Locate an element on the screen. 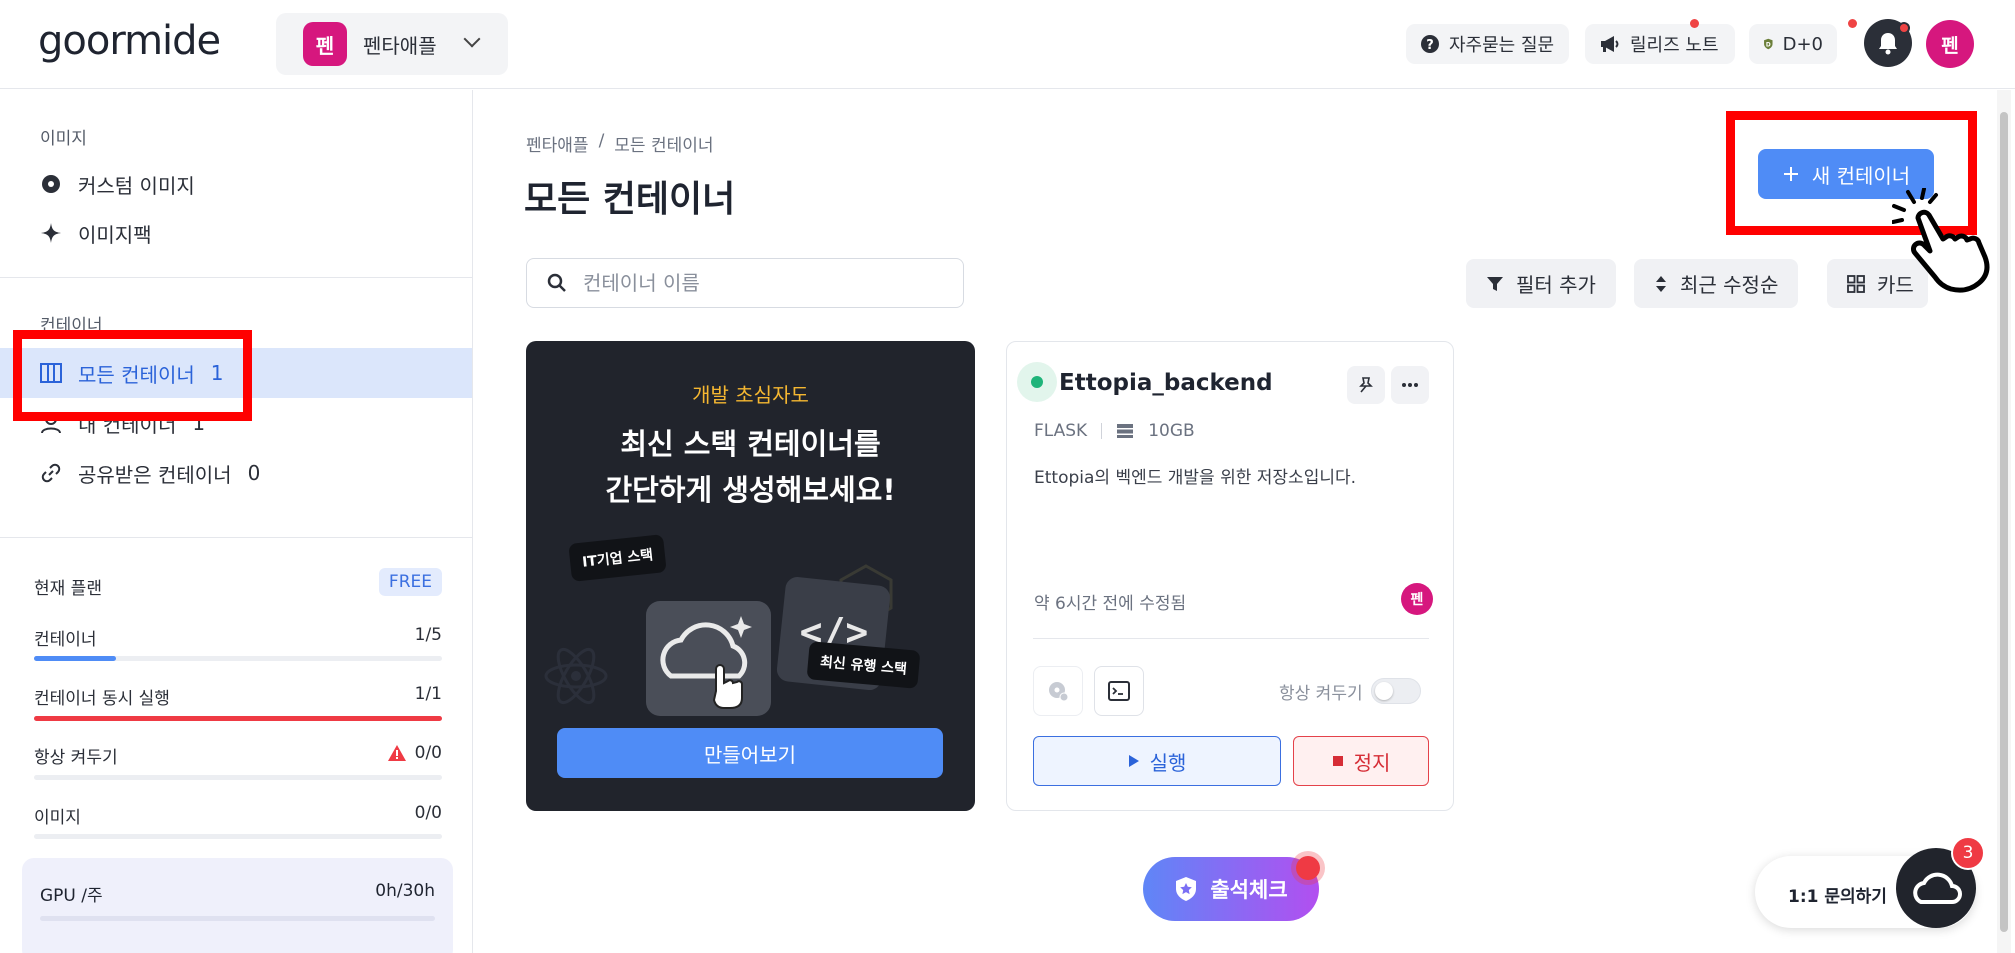  plan-row-images: 이미지 0/0 is located at coordinates (238, 815).